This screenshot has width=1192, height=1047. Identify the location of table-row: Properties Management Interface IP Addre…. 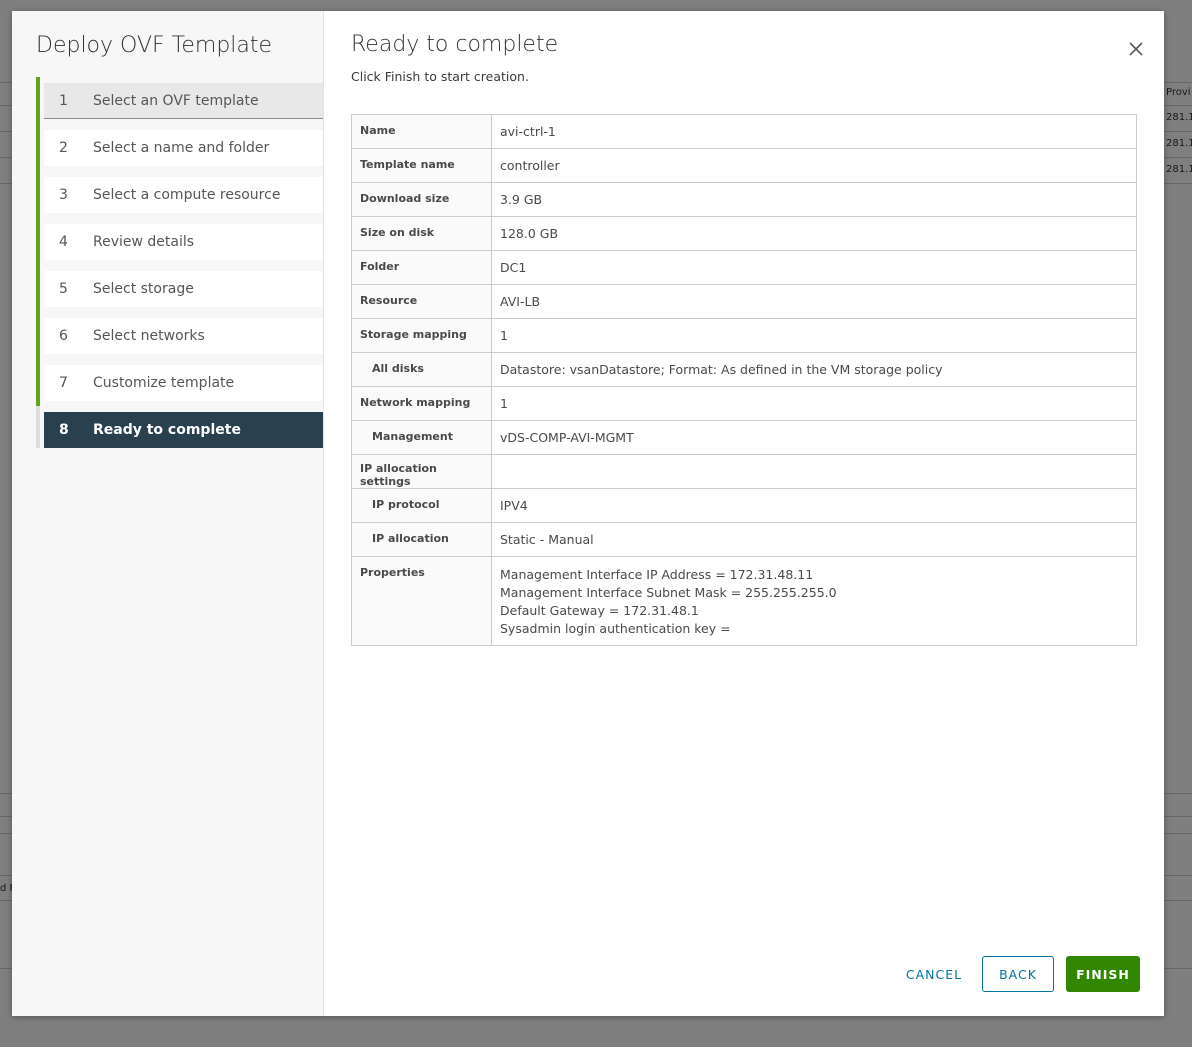
(744, 601).